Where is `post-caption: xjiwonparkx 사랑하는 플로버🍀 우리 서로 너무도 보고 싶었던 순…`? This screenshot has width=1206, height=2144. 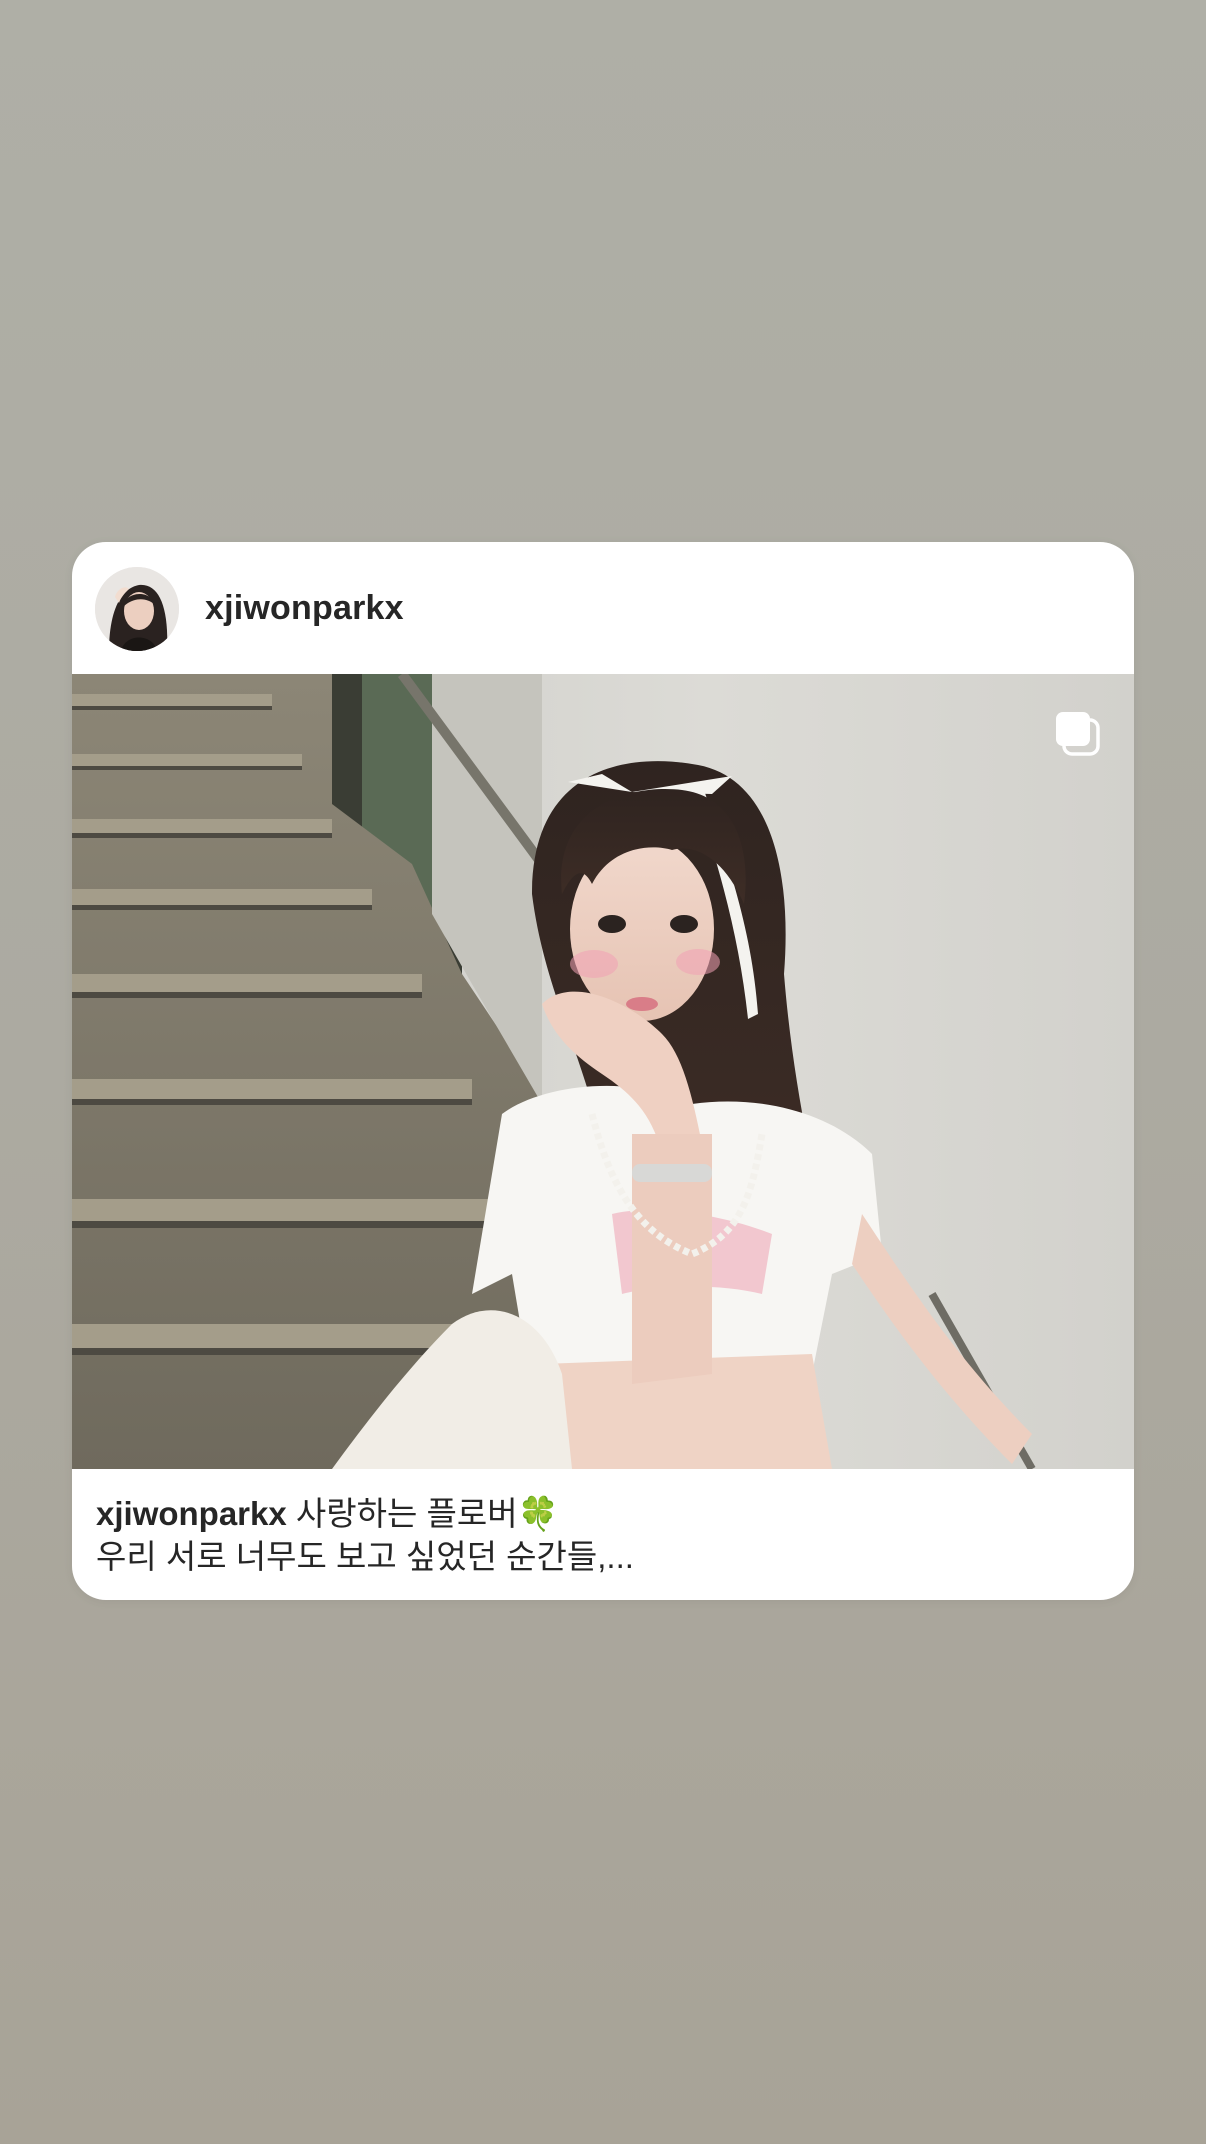
post-caption: xjiwonparkx 사랑하는 플로버🍀 우리 서로 너무도 보고 싶었던 순… is located at coordinates (601, 1535).